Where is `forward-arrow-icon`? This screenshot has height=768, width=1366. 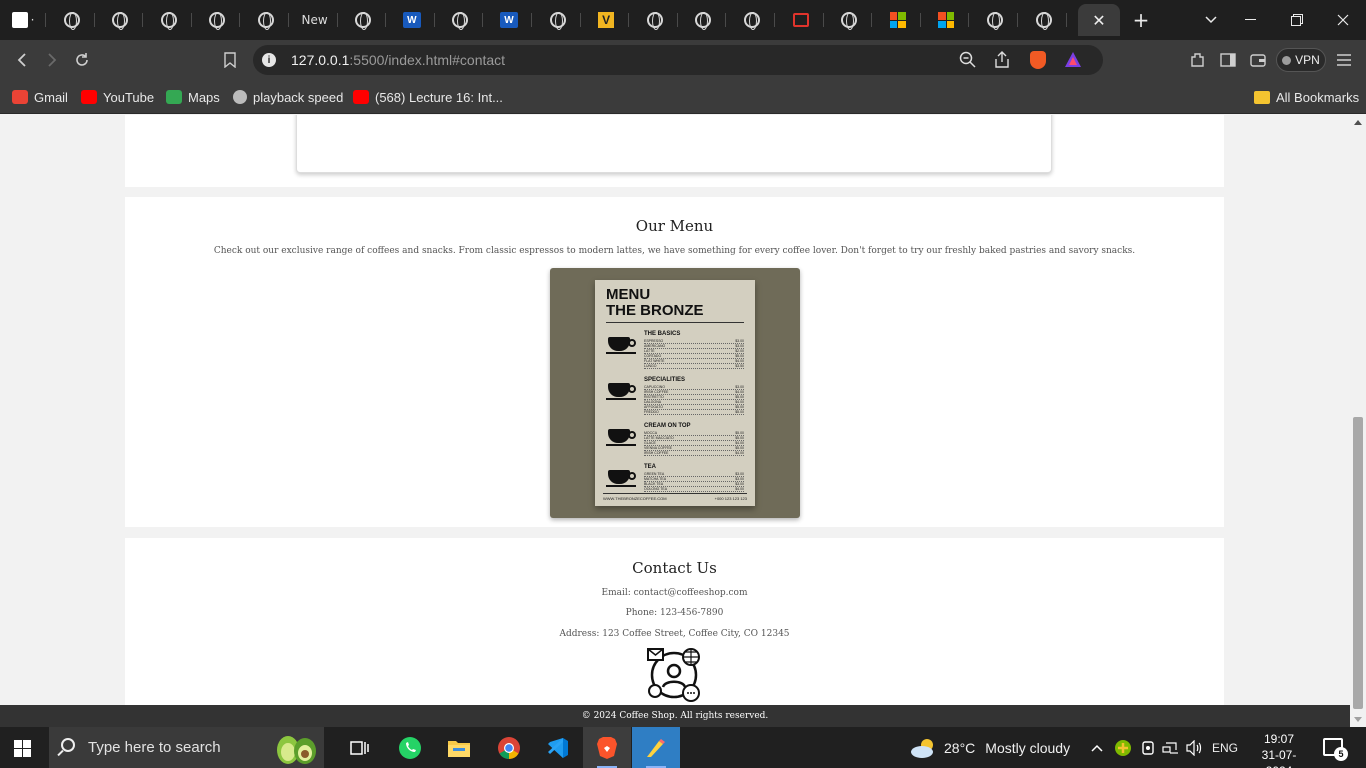 forward-arrow-icon is located at coordinates (52, 60).